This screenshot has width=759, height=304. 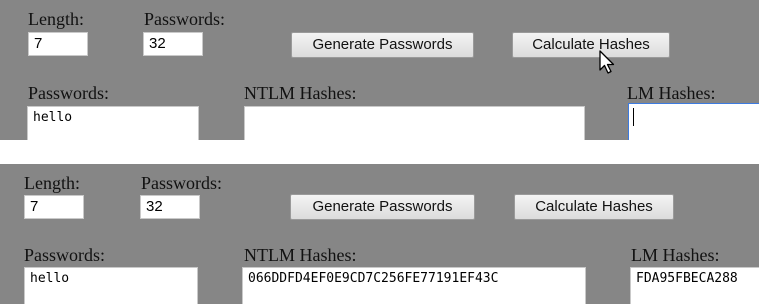 What do you see at coordinates (414, 285) in the screenshot?
I see `ntlm-hashes-textarea: 066DDFD4EF0E9CD7C256FE77191EF43C` at bounding box center [414, 285].